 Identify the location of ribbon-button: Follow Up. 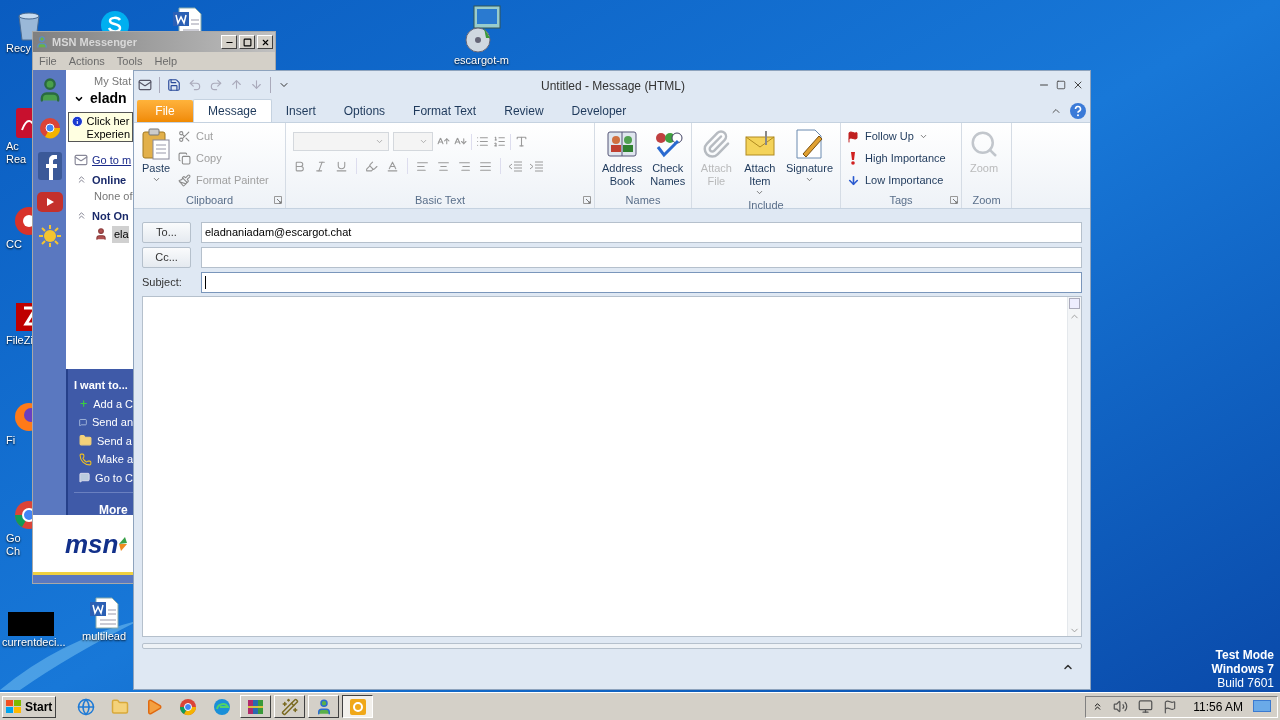
(896, 136).